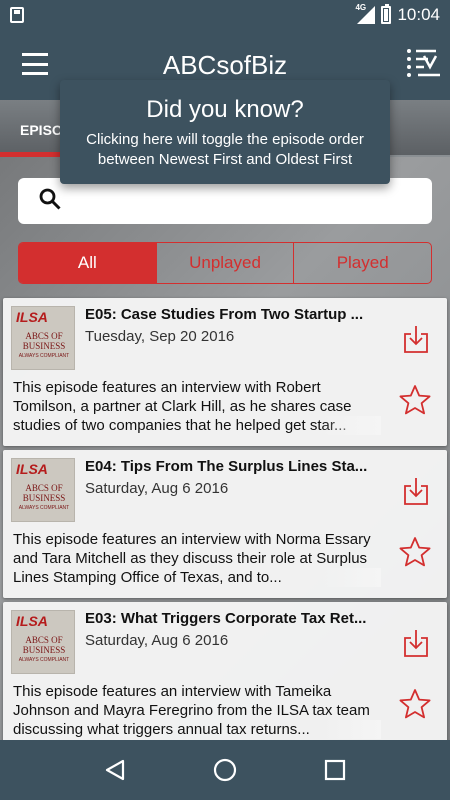 This screenshot has height=800, width=450. I want to click on clock: 10:04, so click(418, 14).